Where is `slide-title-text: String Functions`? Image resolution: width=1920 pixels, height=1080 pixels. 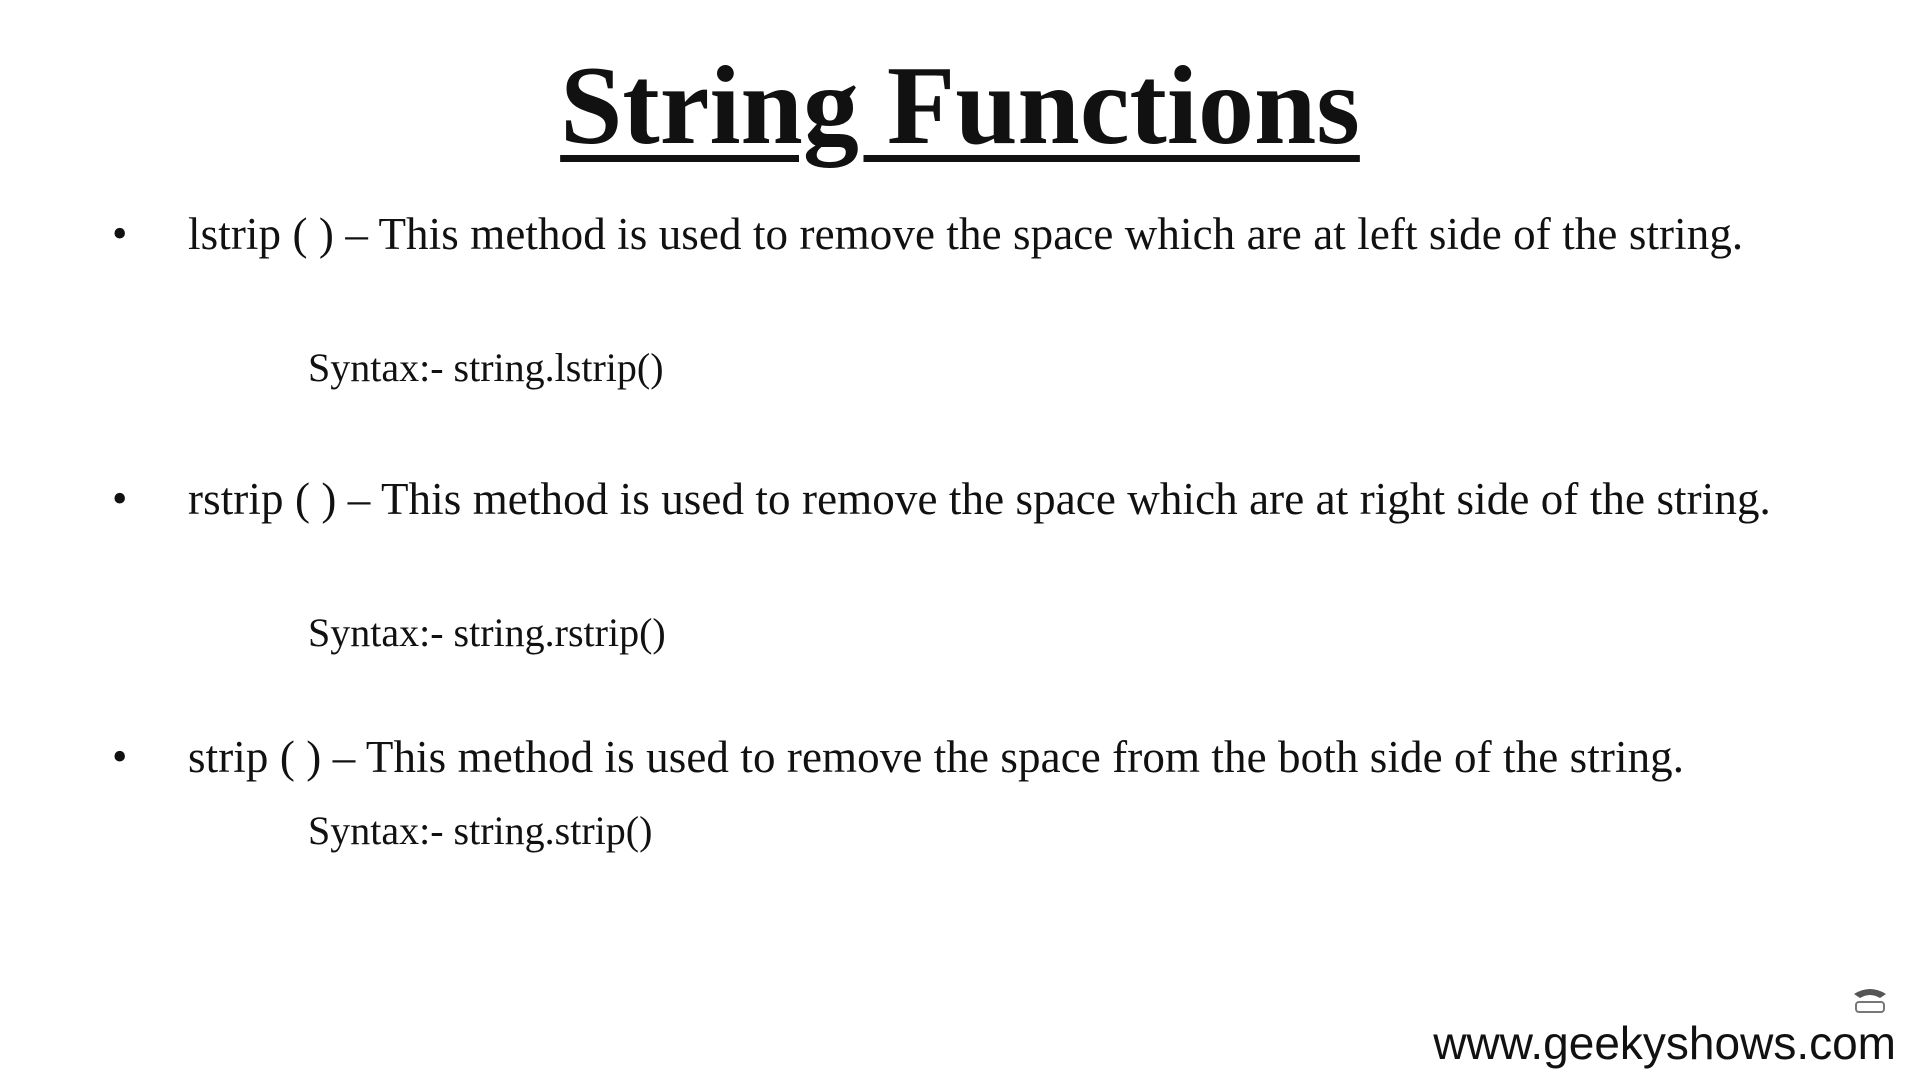
slide-title-text: String Functions is located at coordinates (960, 106).